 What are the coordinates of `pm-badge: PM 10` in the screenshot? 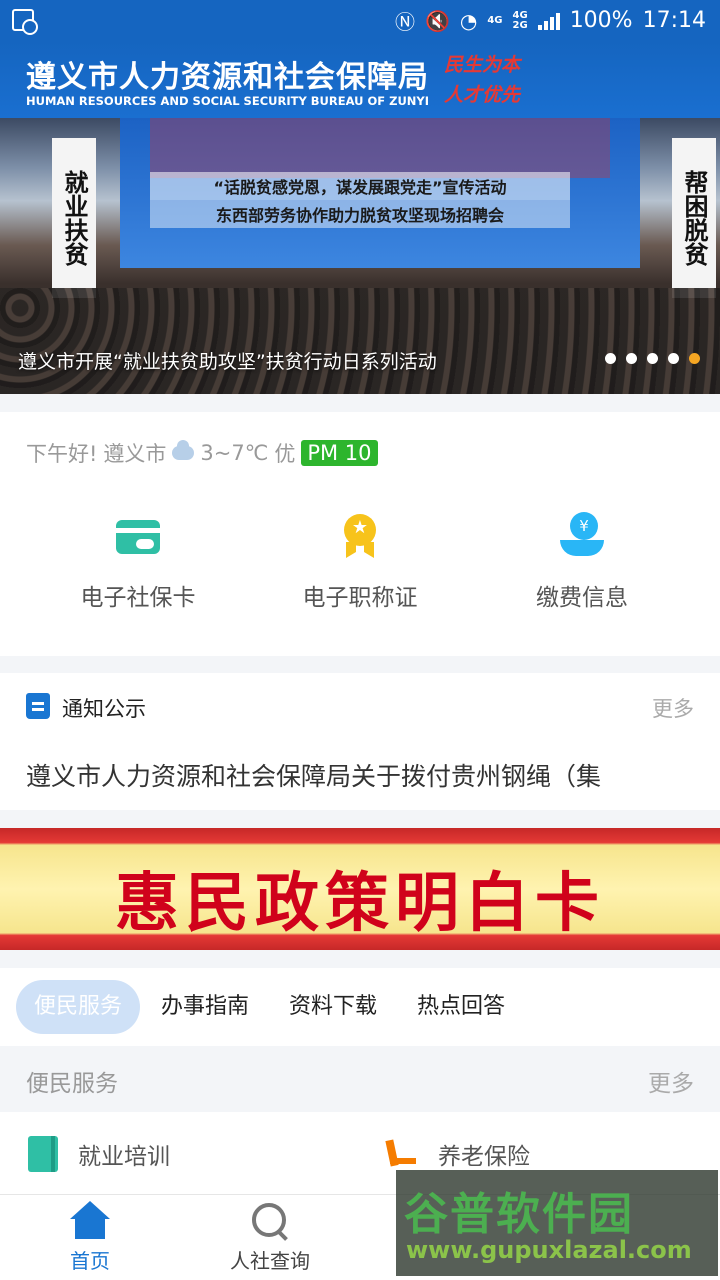 It's located at (339, 453).